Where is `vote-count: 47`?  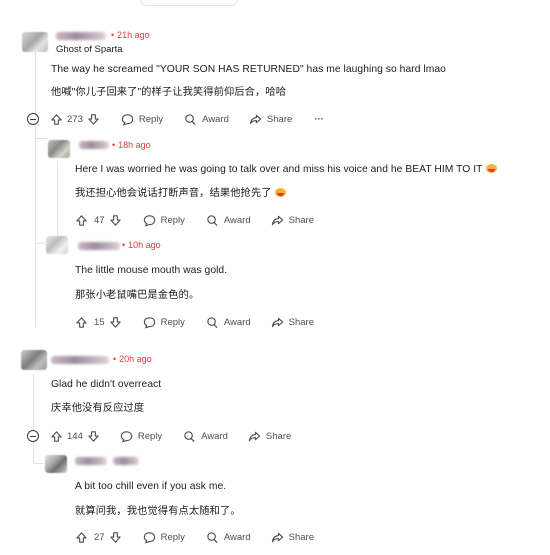 vote-count: 47 is located at coordinates (99, 220).